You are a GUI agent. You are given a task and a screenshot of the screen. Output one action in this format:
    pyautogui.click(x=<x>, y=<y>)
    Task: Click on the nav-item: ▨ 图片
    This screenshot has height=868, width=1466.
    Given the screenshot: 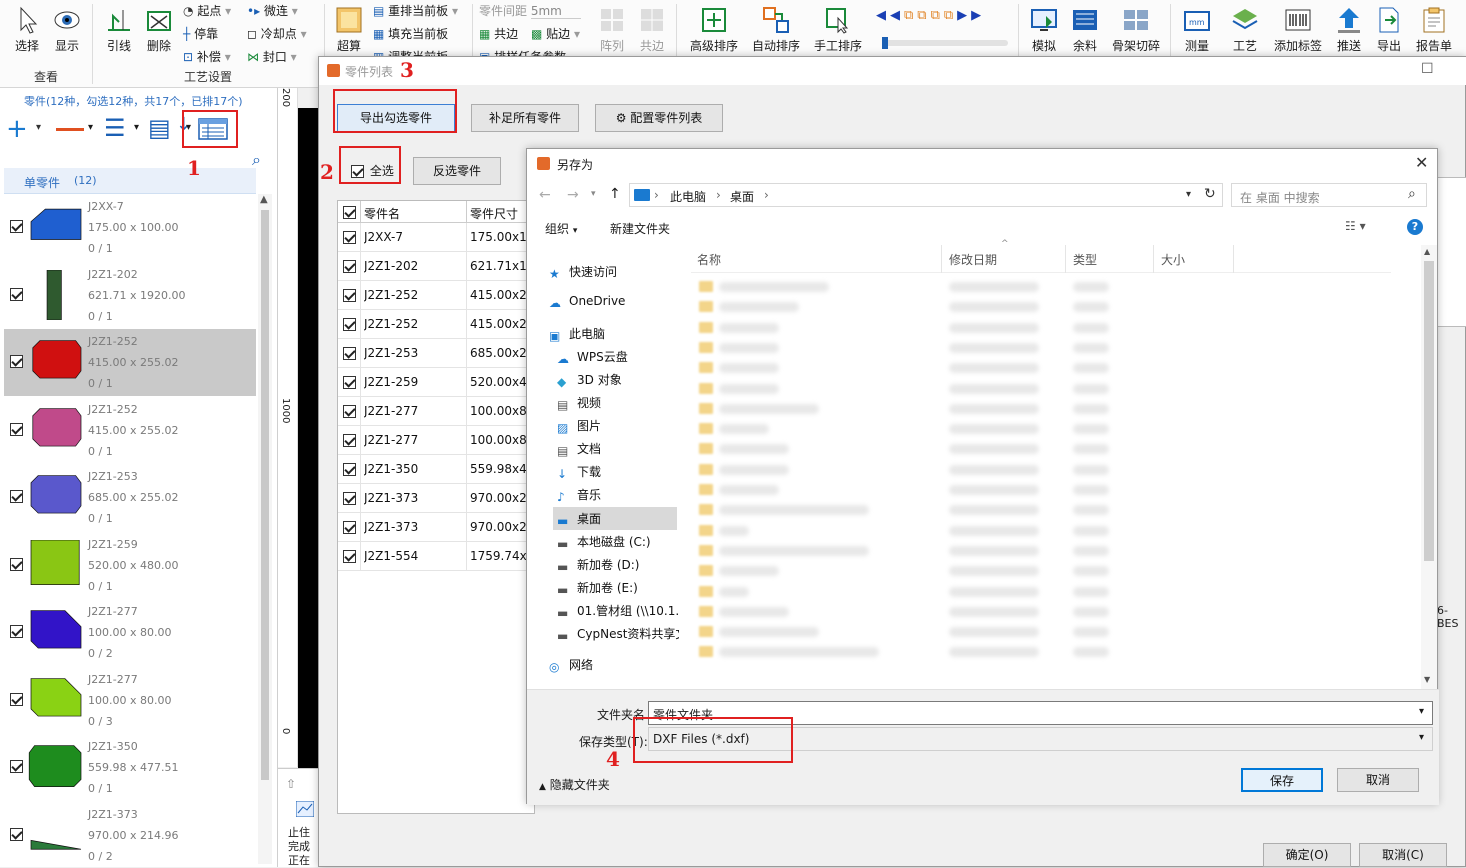 What is the action you would take?
    pyautogui.click(x=579, y=426)
    